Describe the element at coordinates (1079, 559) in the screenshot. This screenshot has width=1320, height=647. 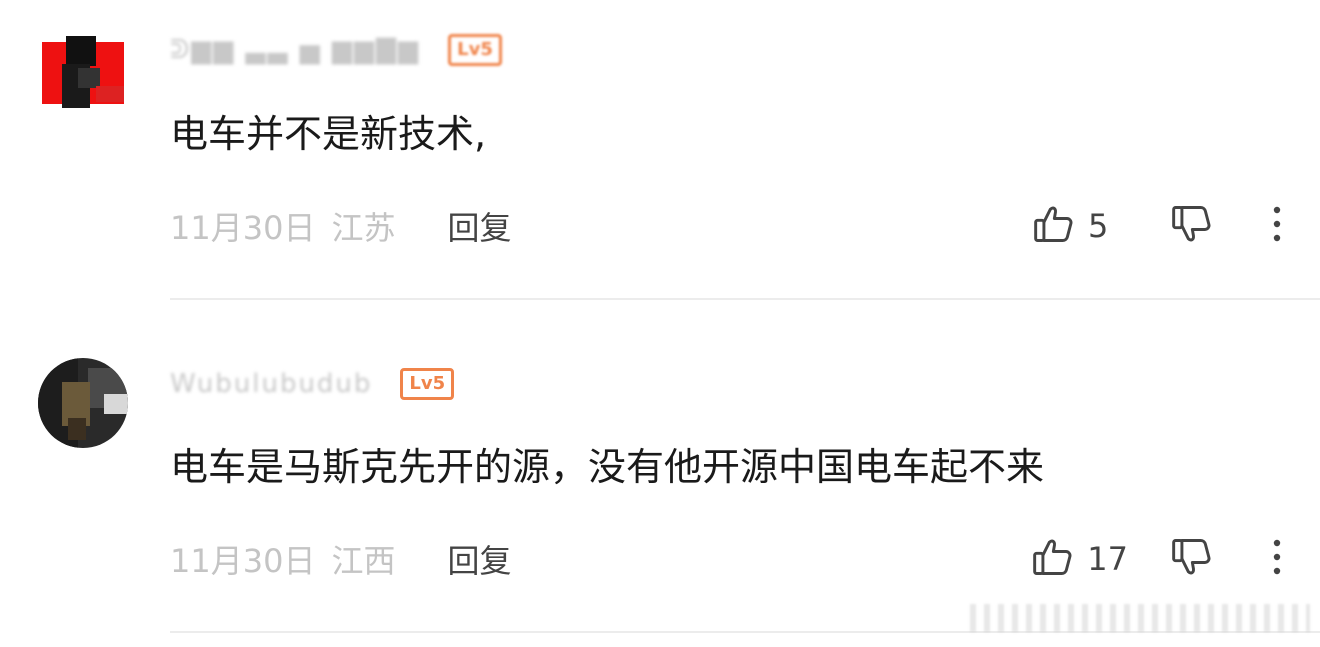
I see `like-button: 17` at that location.